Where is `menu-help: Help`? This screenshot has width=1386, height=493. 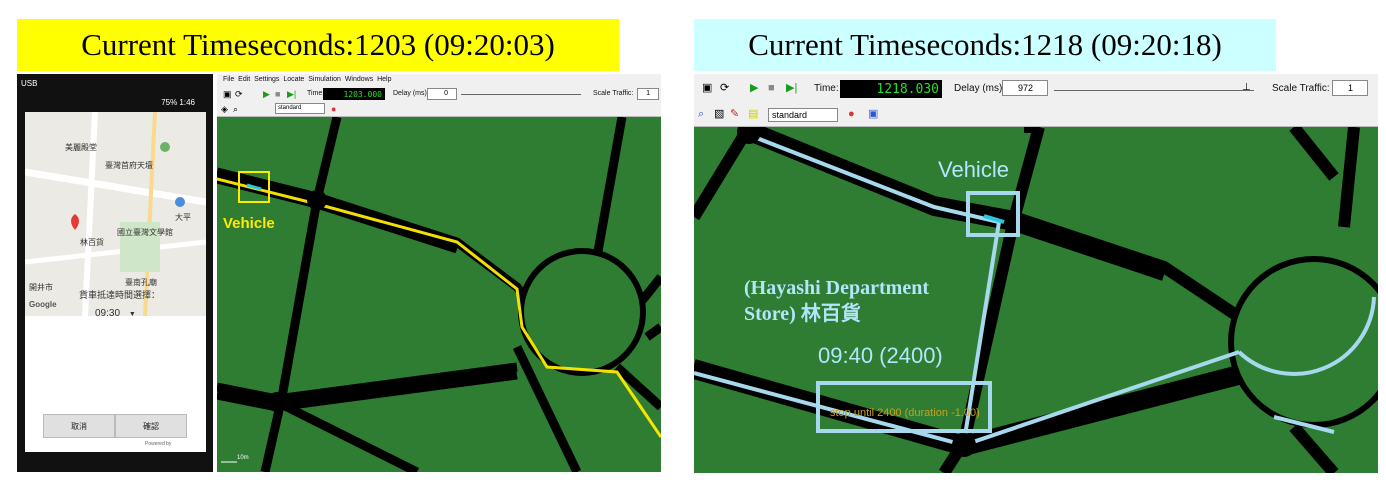 menu-help: Help is located at coordinates (384, 79).